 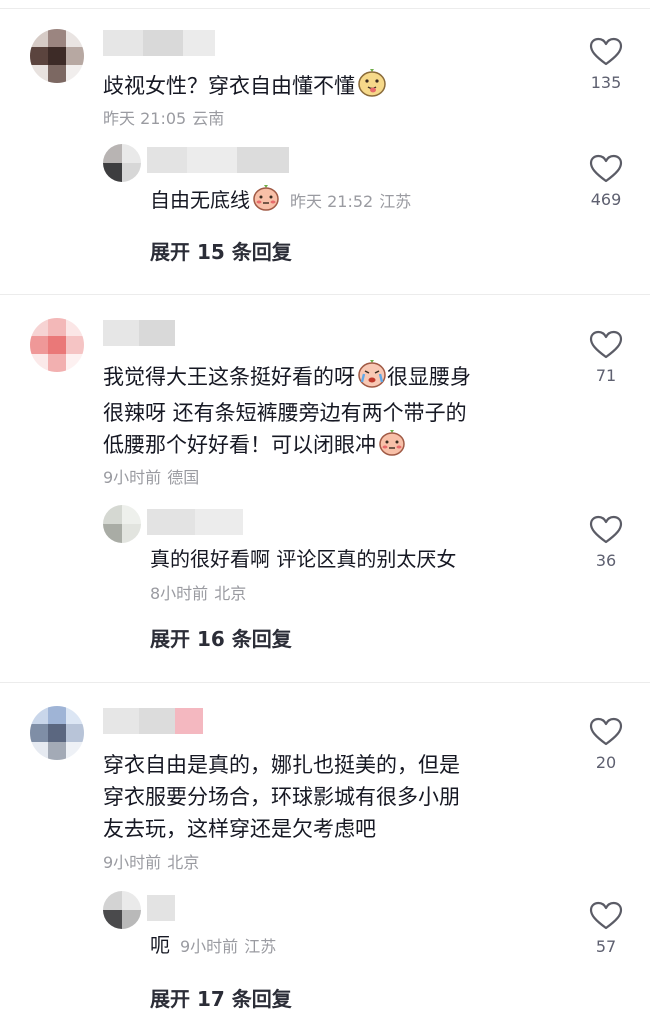 What do you see at coordinates (160, 945) in the screenshot?
I see `reply-text: 呃` at bounding box center [160, 945].